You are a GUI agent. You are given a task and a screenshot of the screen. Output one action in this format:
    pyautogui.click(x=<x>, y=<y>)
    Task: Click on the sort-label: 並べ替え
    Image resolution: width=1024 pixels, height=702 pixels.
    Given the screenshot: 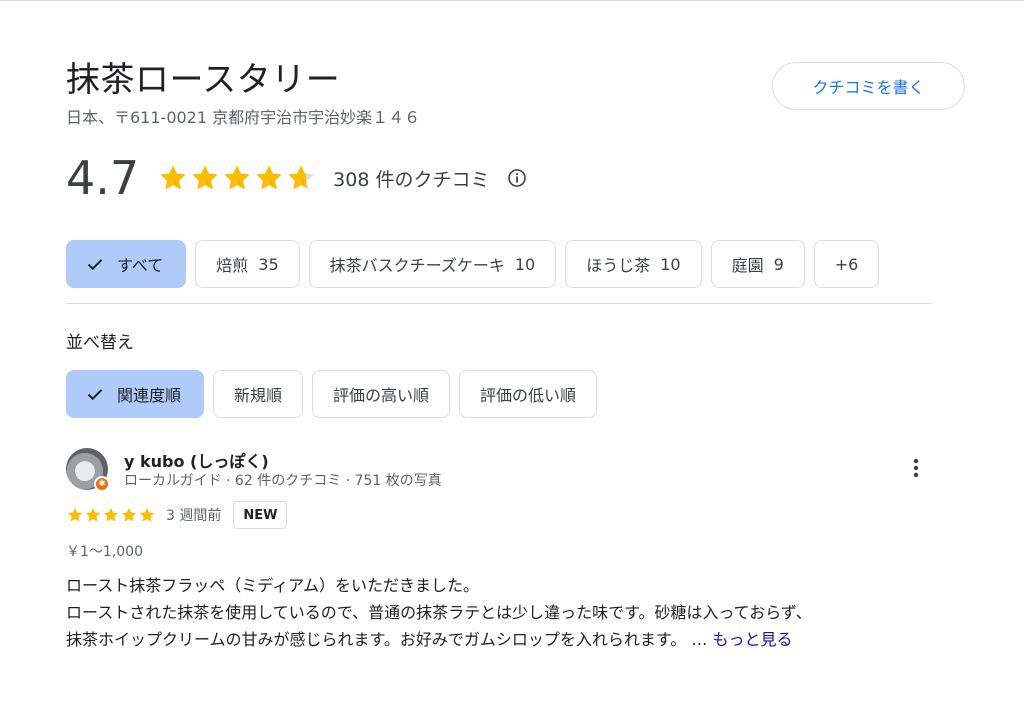 What is the action you would take?
    pyautogui.click(x=100, y=343)
    